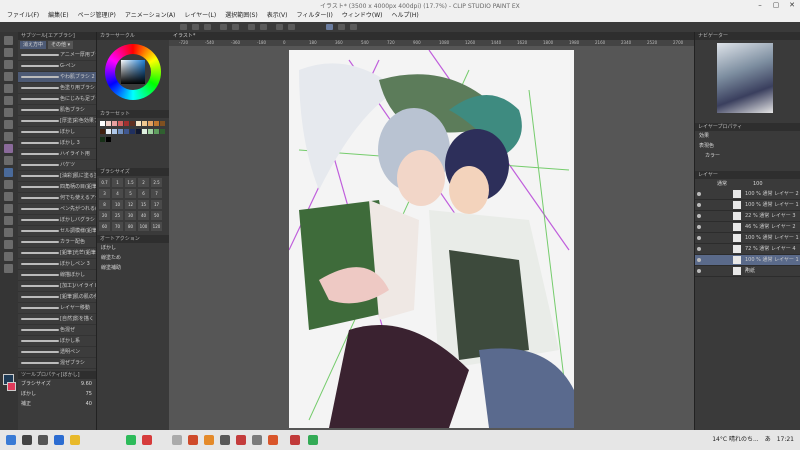 This screenshot has width=800, height=450. I want to click on brush-size-preset: 4, so click(117, 193).